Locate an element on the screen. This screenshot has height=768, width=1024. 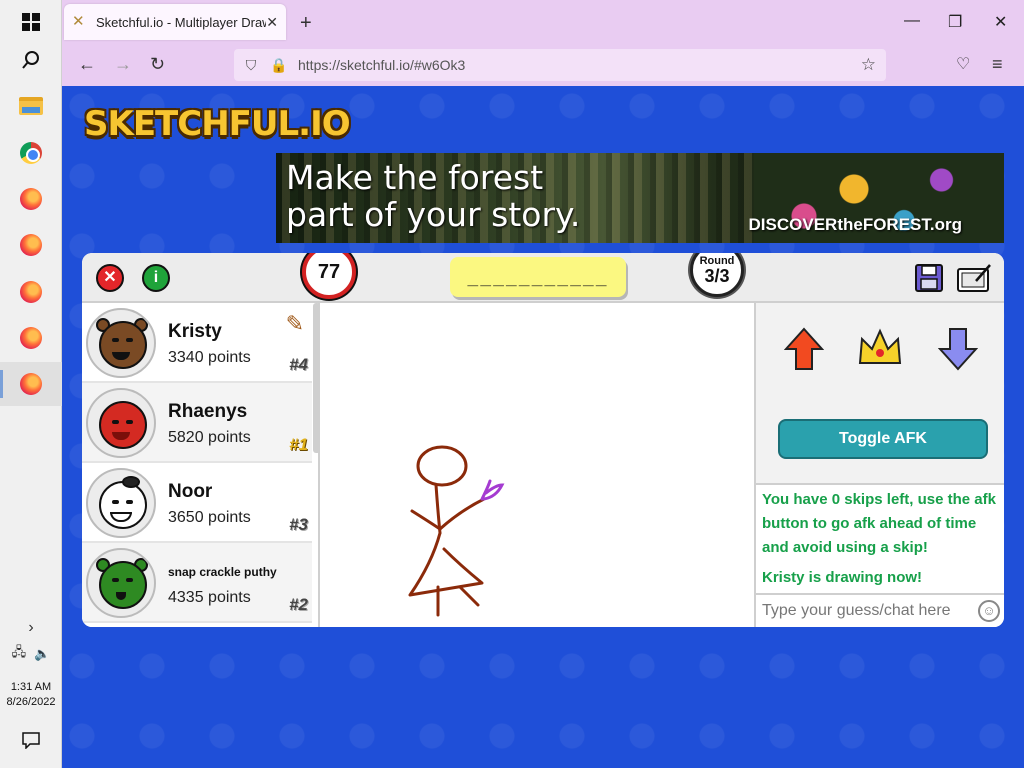
round-indicator: Round 3/3 is located at coordinates (717, 275).